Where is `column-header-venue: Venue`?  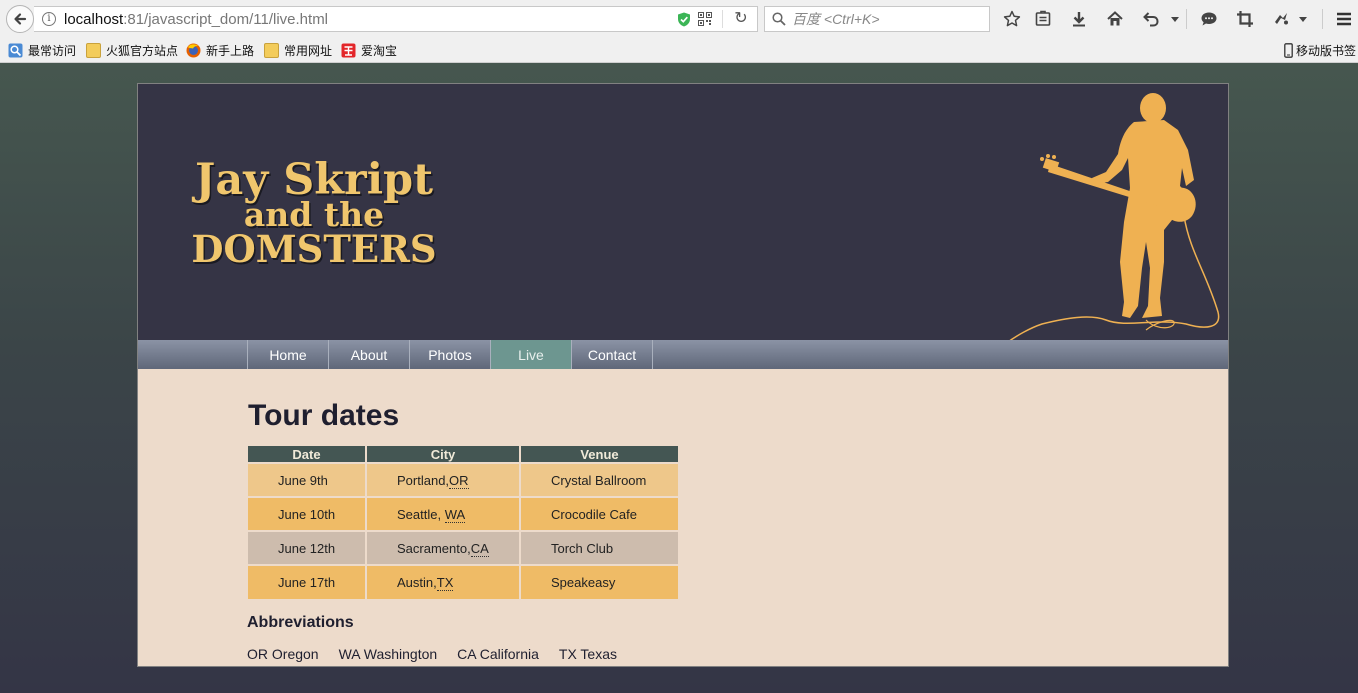 column-header-venue: Venue is located at coordinates (599, 454).